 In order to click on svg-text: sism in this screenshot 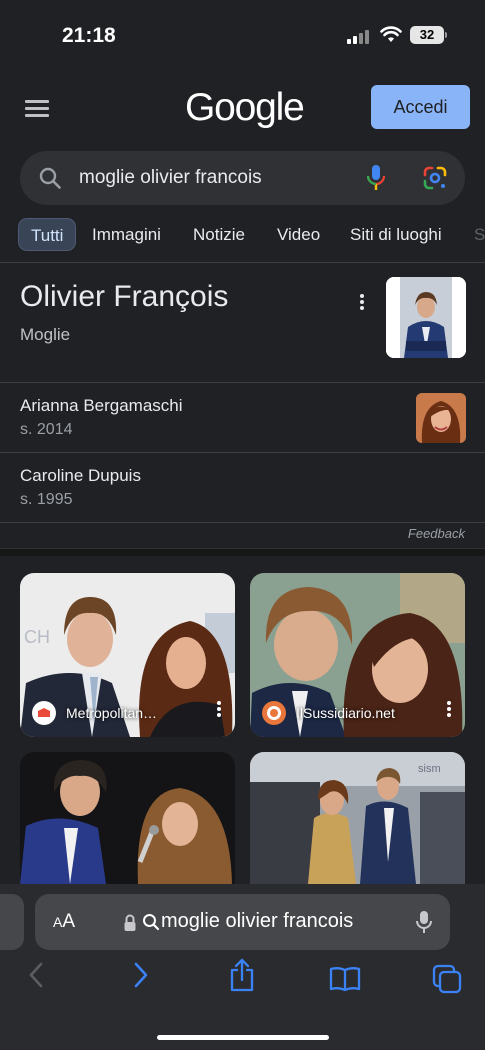, I will do `click(429, 769)`.